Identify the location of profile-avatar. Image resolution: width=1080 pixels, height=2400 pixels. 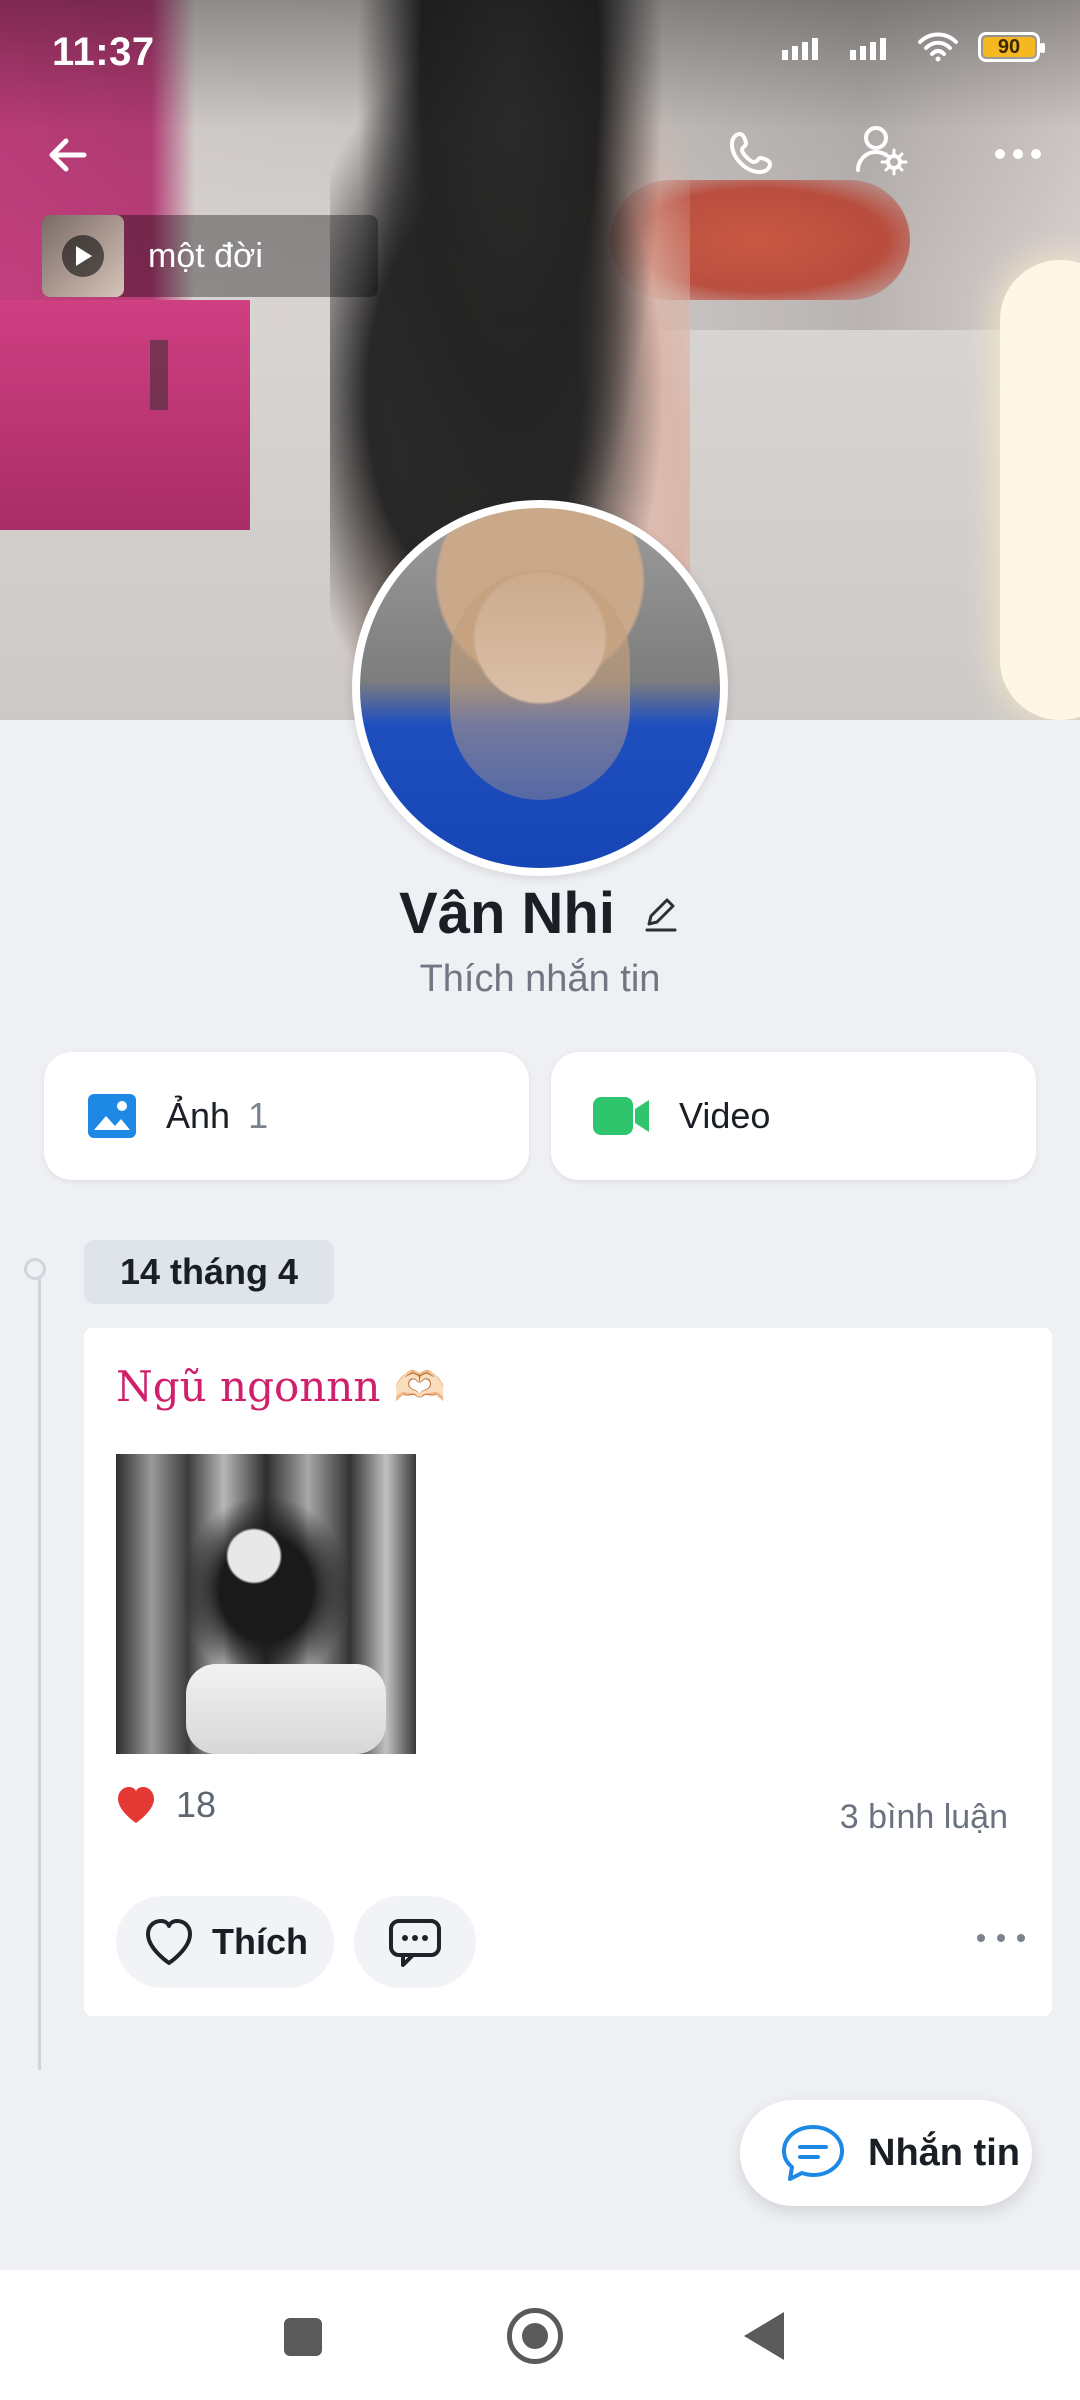
(540, 688).